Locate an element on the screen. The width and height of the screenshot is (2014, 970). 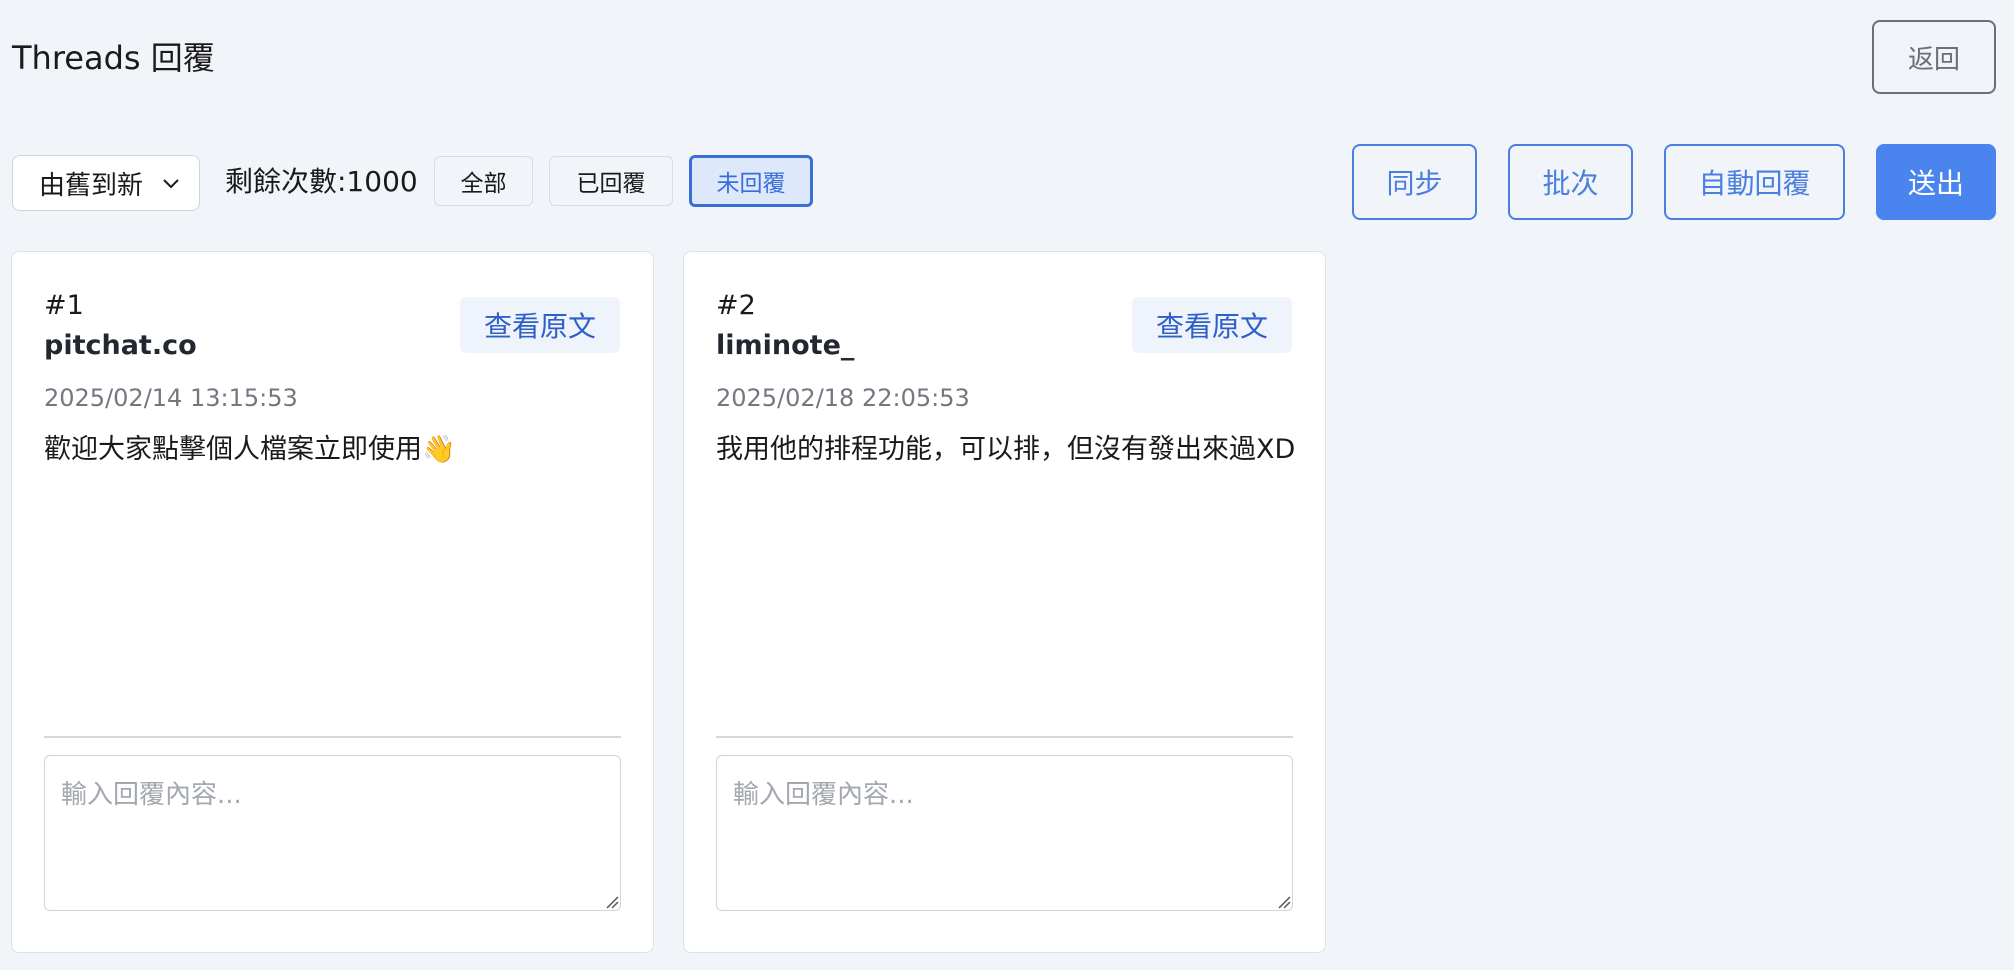
card-timestamp: 2025/02/18 22:05:53 is located at coordinates (843, 398).